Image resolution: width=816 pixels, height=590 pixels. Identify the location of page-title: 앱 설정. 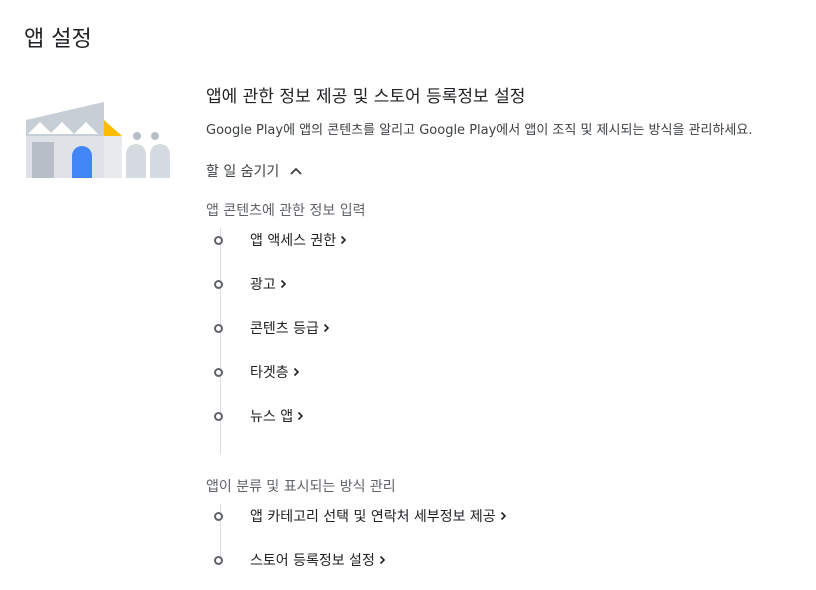
(58, 39).